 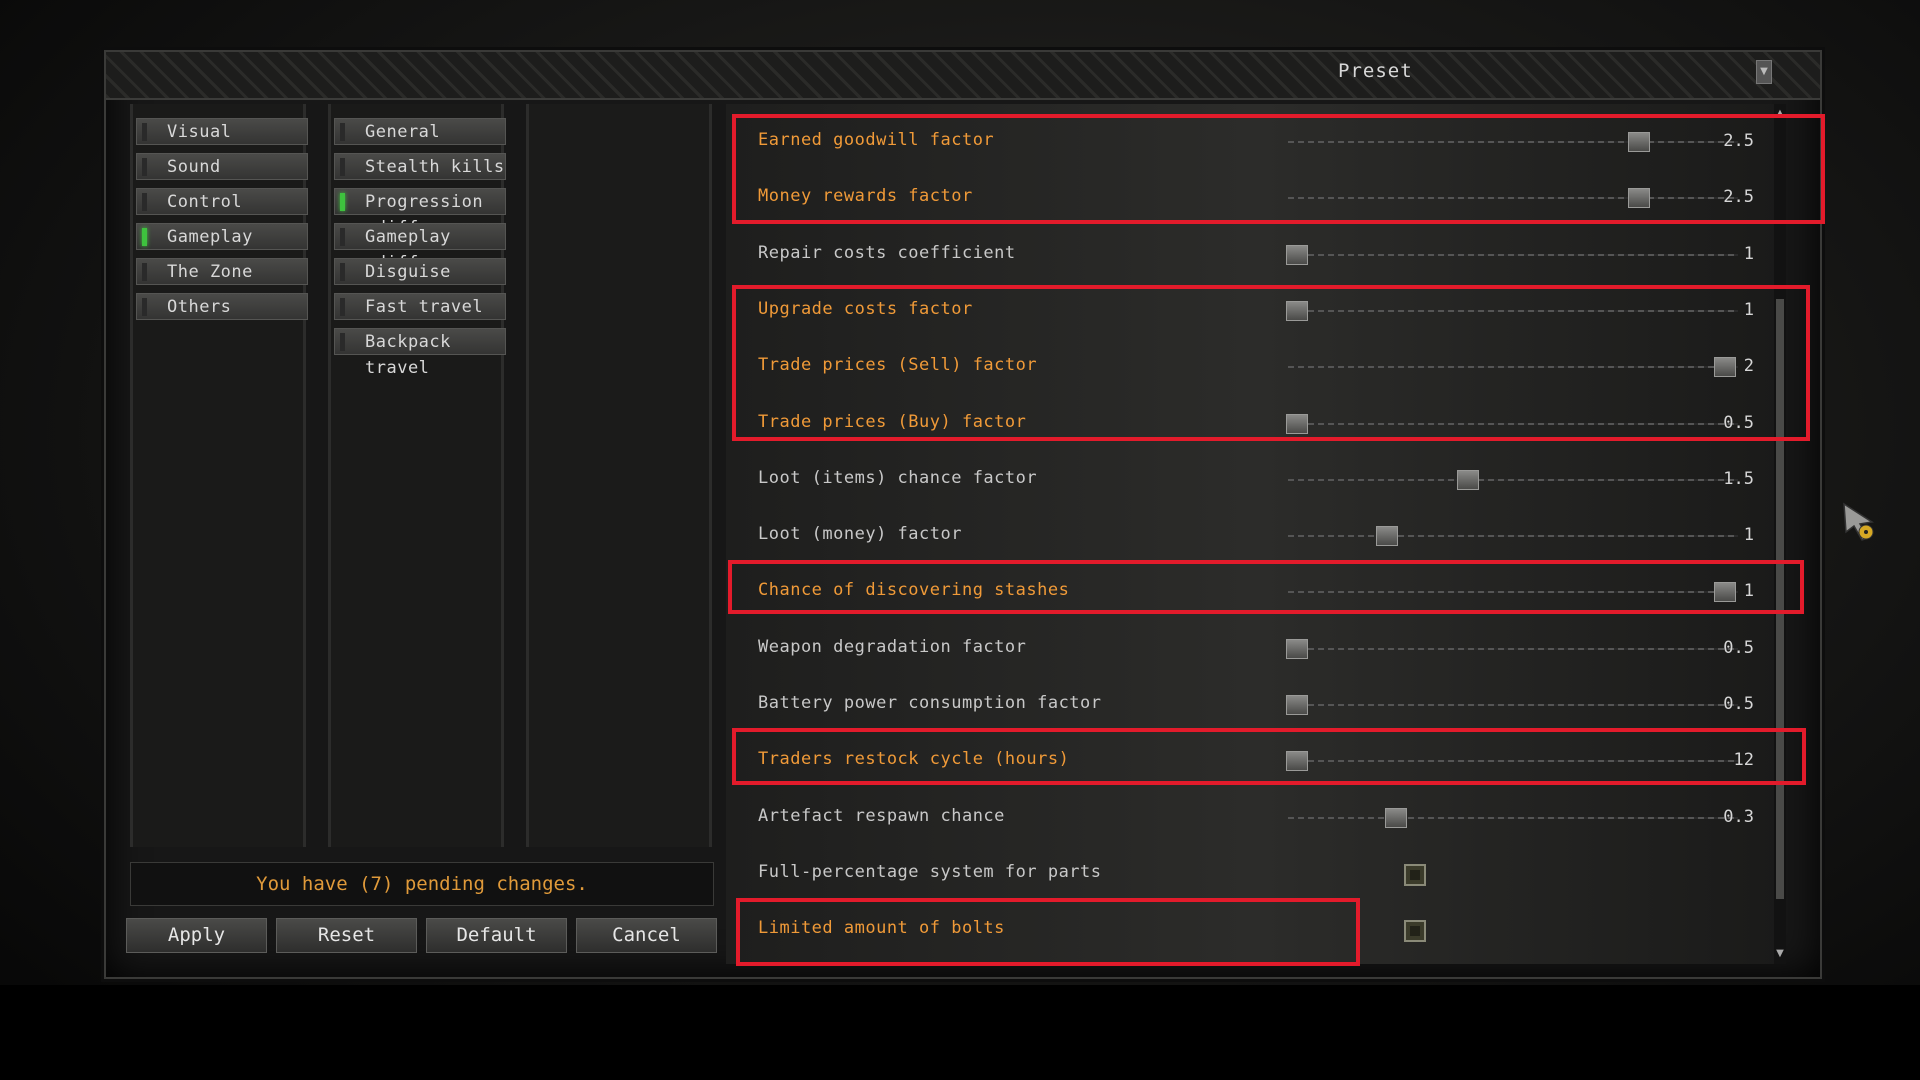 I want to click on setting-value: 1.5, so click(x=1738, y=478).